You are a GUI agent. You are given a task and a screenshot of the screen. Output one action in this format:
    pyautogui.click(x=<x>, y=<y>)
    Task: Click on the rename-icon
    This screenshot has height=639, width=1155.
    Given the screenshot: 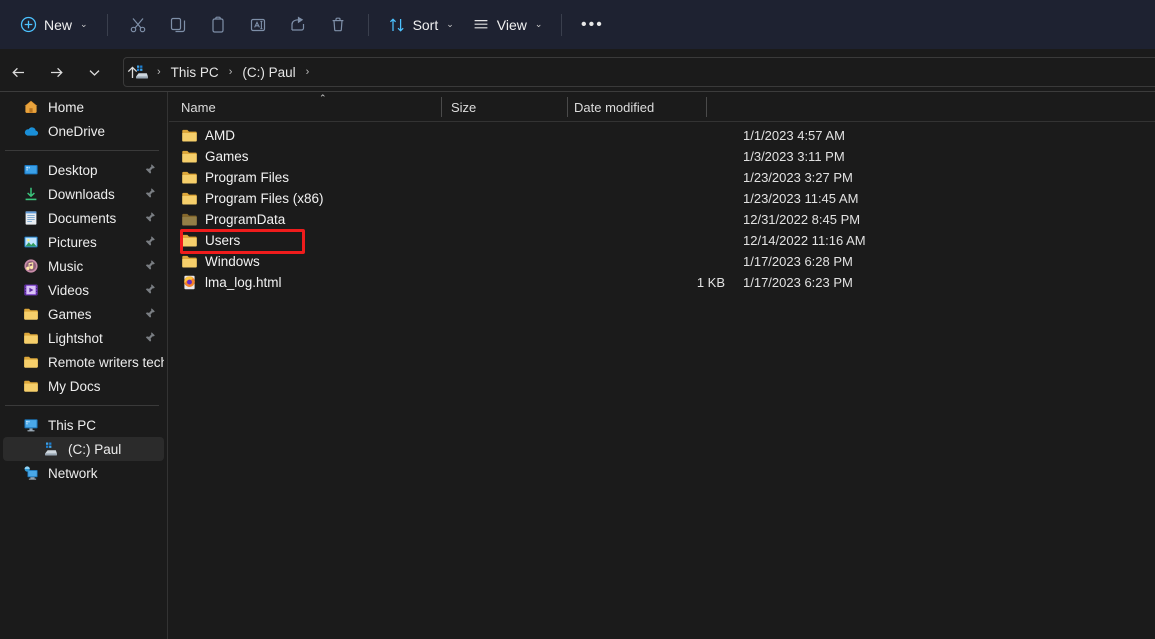 What is the action you would take?
    pyautogui.click(x=258, y=25)
    